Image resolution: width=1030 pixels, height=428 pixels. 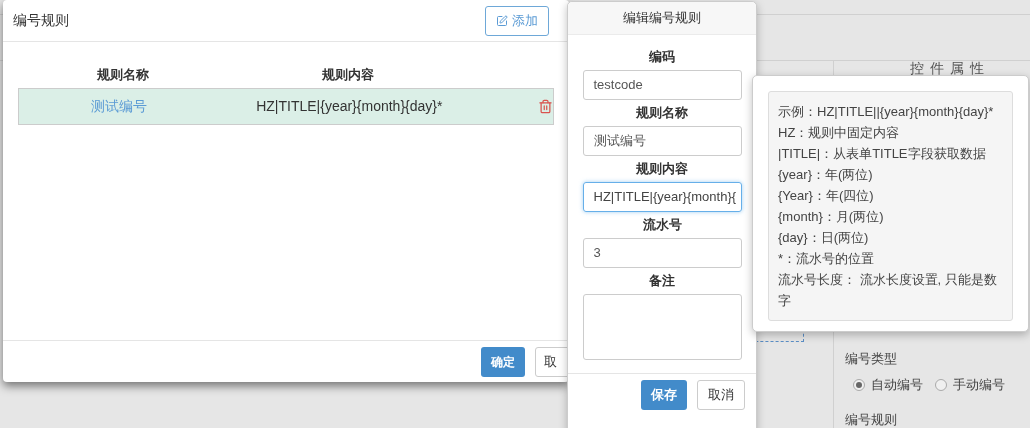 What do you see at coordinates (662, 113) in the screenshot?
I see `field-label: 规则名称` at bounding box center [662, 113].